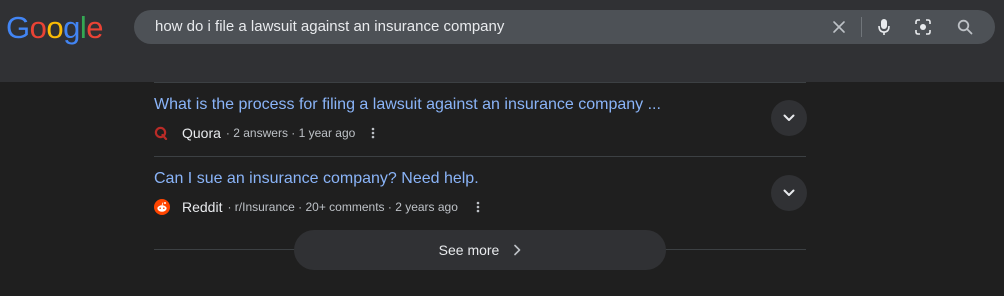 Image resolution: width=1004 pixels, height=296 pixels. Describe the element at coordinates (884, 27) in the screenshot. I see `mic-icon` at that location.